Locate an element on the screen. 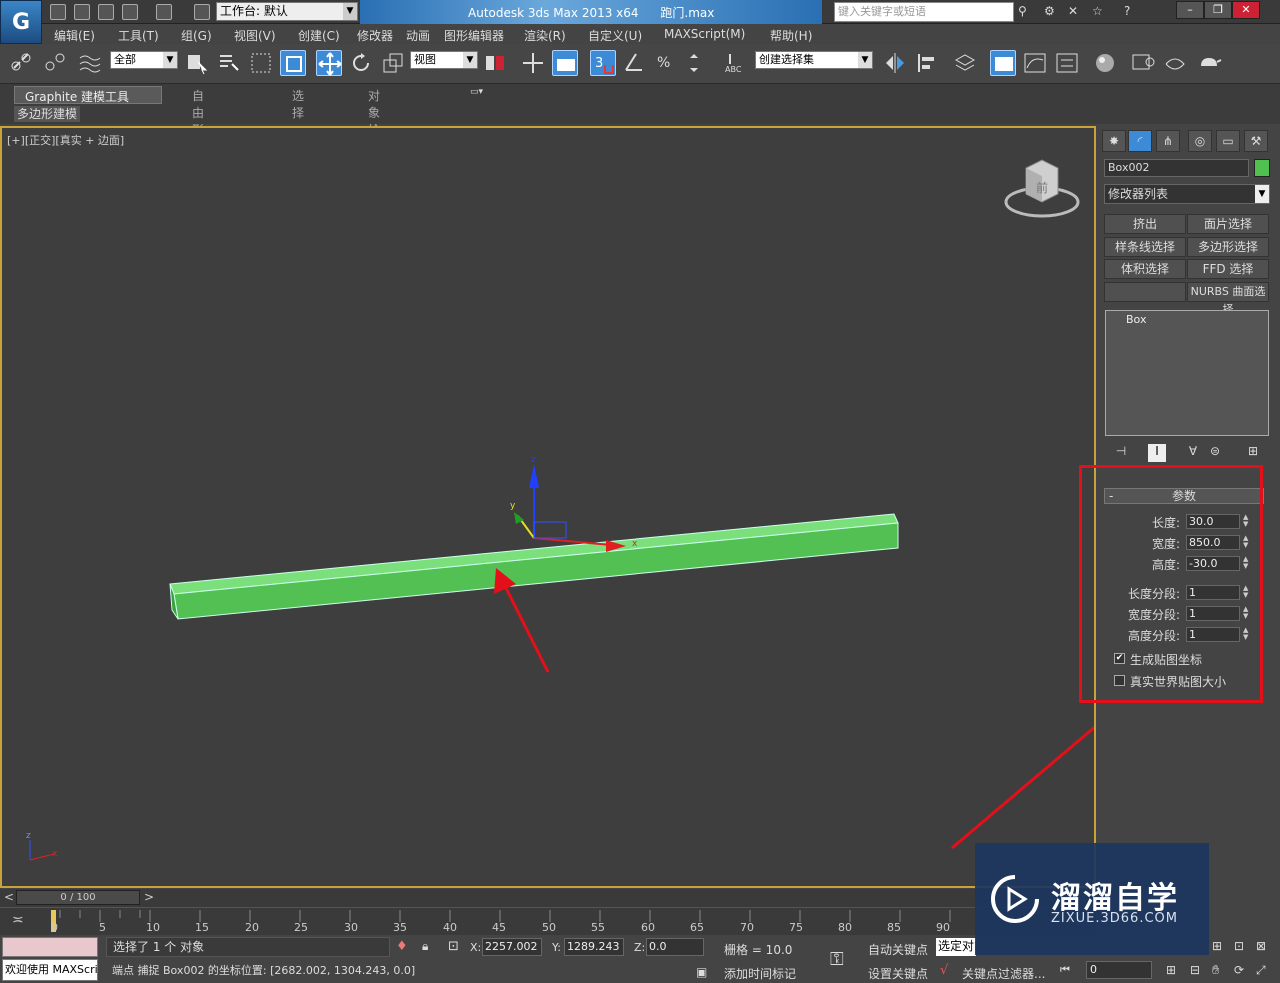 Image resolution: width=1280 pixels, height=983 pixels. select-and-scale-icon is located at coordinates (393, 63).